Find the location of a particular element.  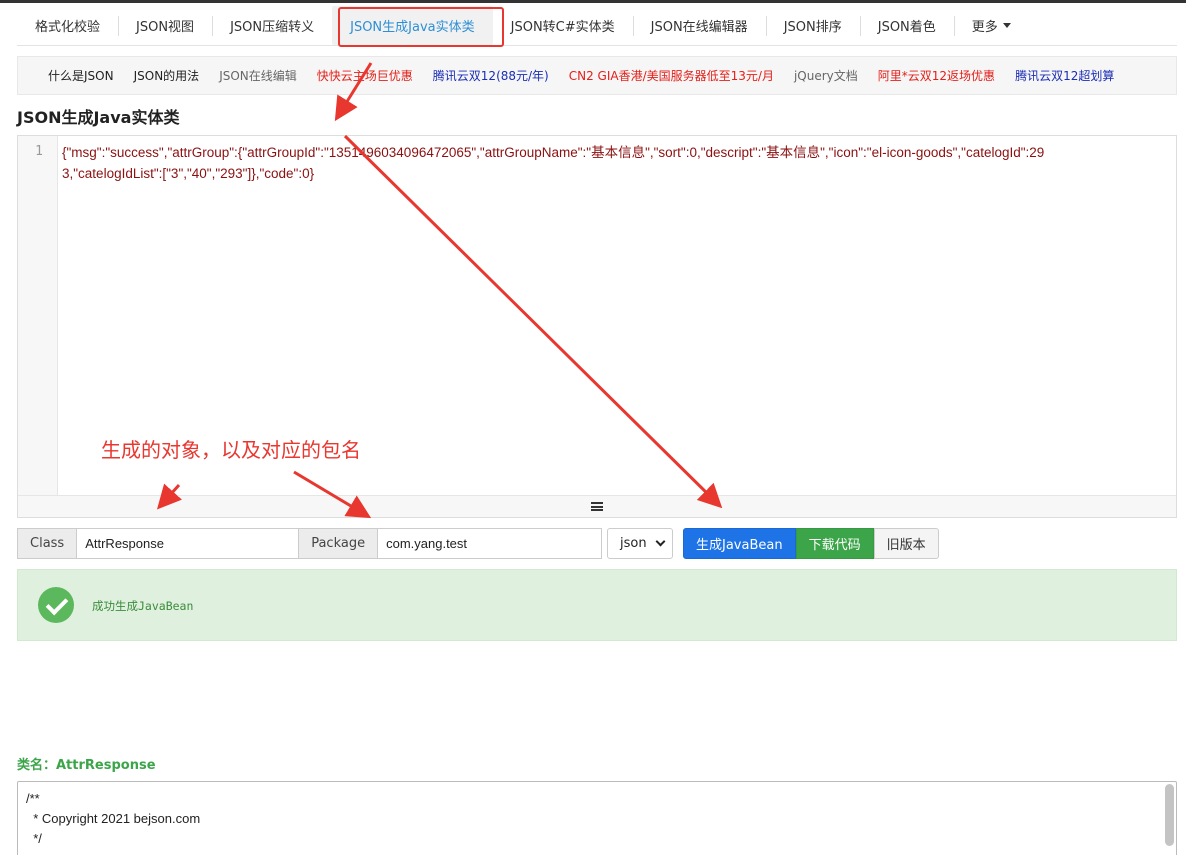

action-buttons: 生成JavaBean 下载代码 旧版本 is located at coordinates (811, 543).